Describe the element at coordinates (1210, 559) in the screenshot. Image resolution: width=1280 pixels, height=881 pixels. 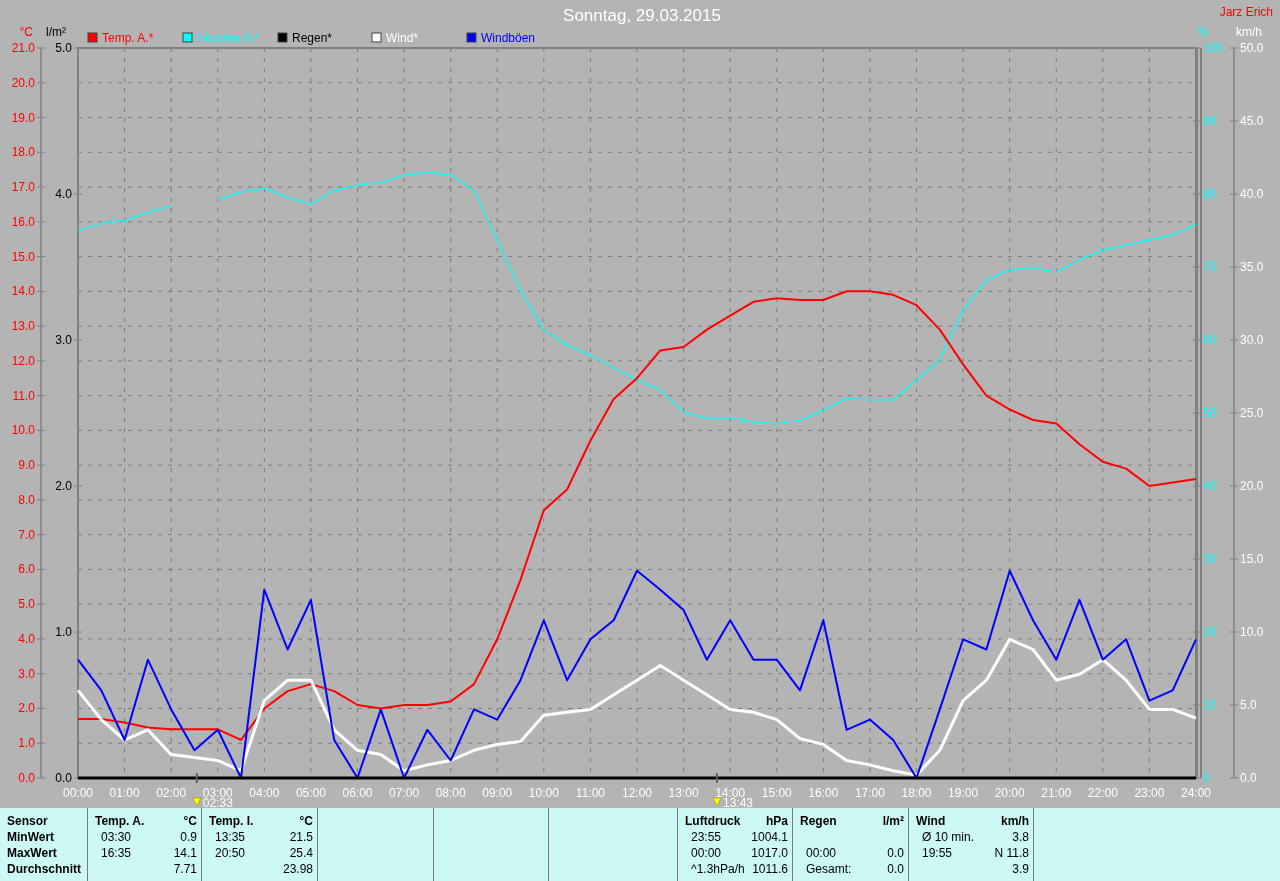
I see `axis-tick-label: 30` at that location.